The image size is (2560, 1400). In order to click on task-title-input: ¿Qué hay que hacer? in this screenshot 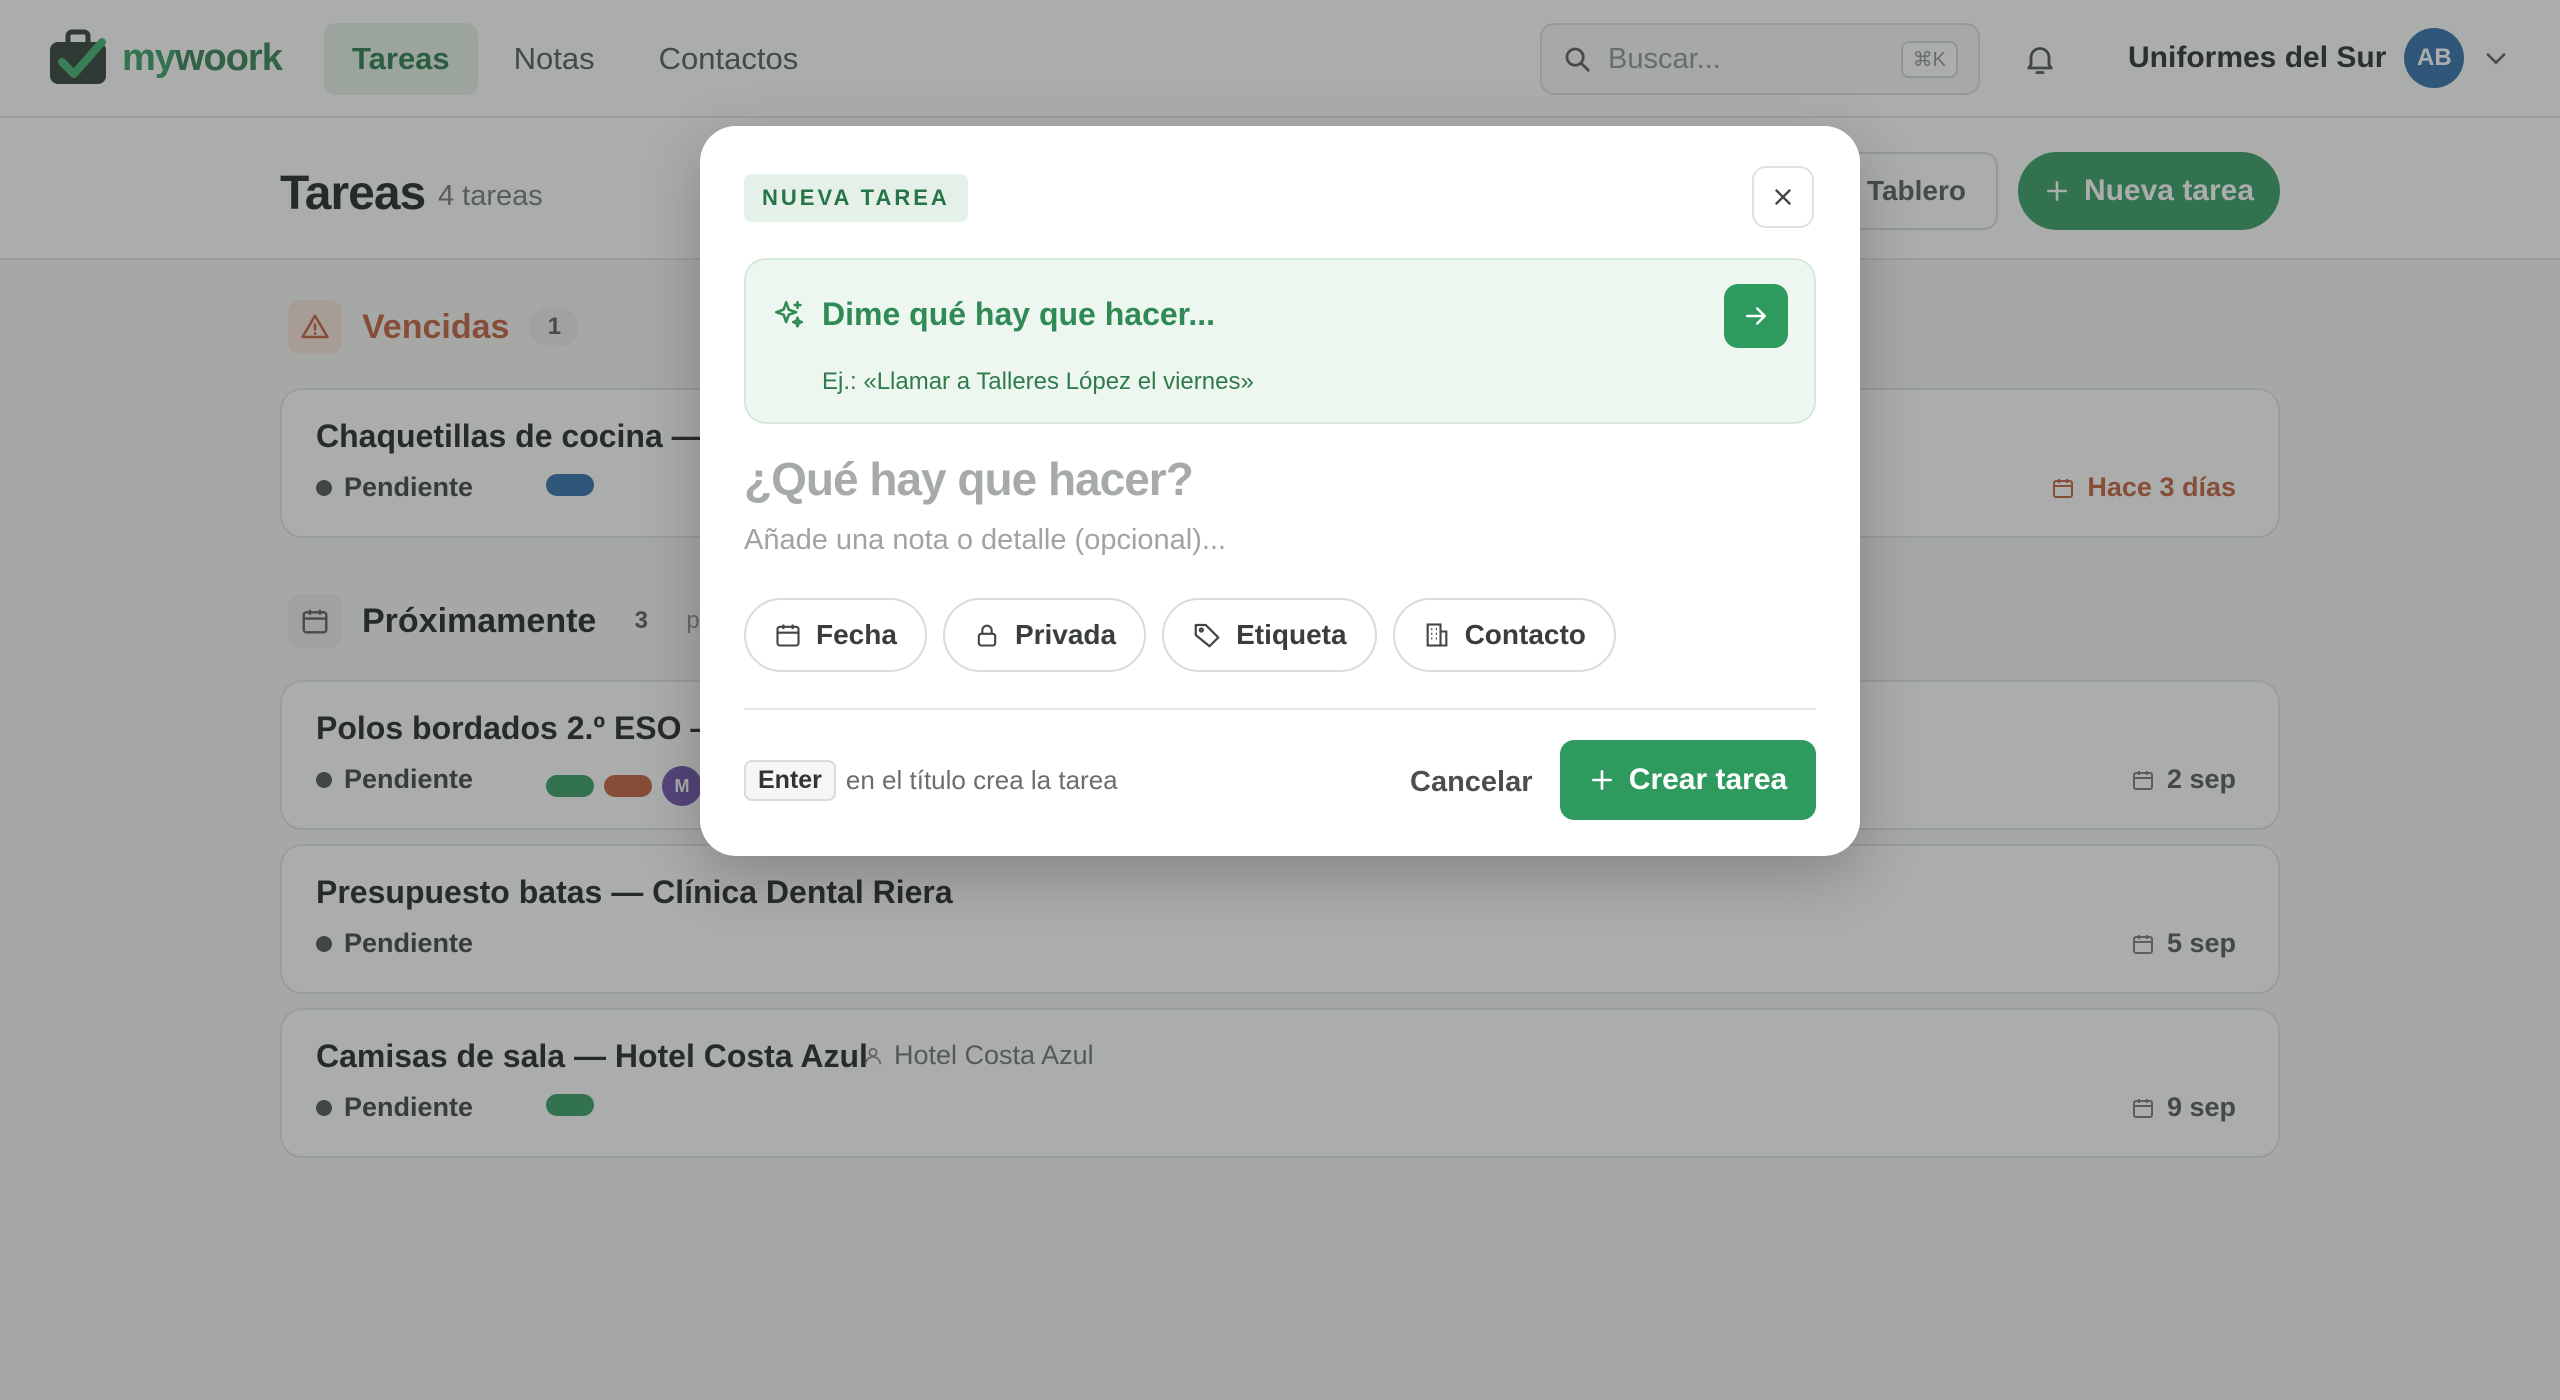, I will do `click(969, 479)`.